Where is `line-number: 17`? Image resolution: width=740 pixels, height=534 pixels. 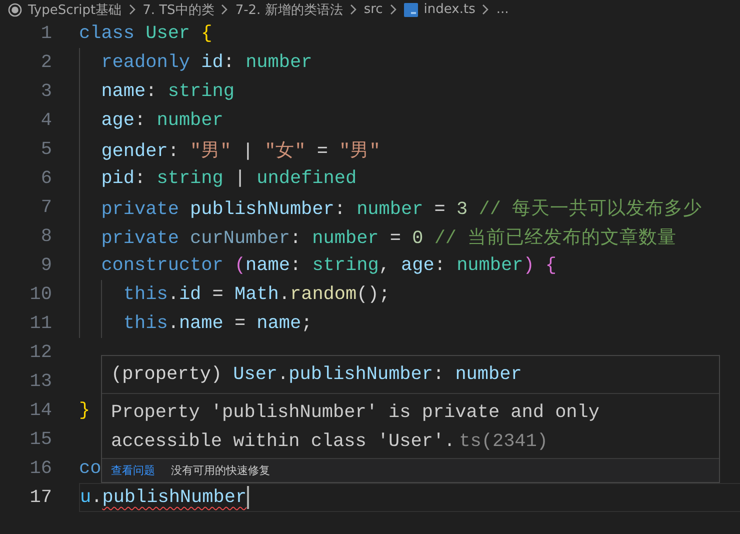
line-number: 17 is located at coordinates (40, 497).